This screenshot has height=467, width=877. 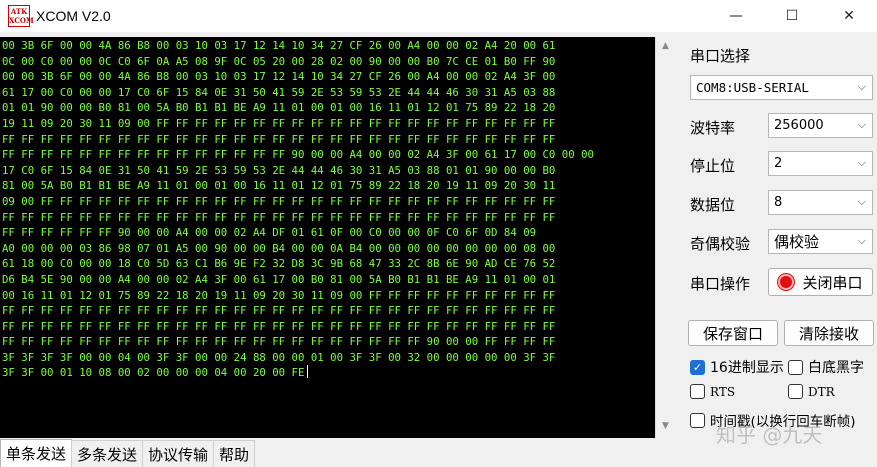 I want to click on tab-3: 帮助, so click(x=234, y=453).